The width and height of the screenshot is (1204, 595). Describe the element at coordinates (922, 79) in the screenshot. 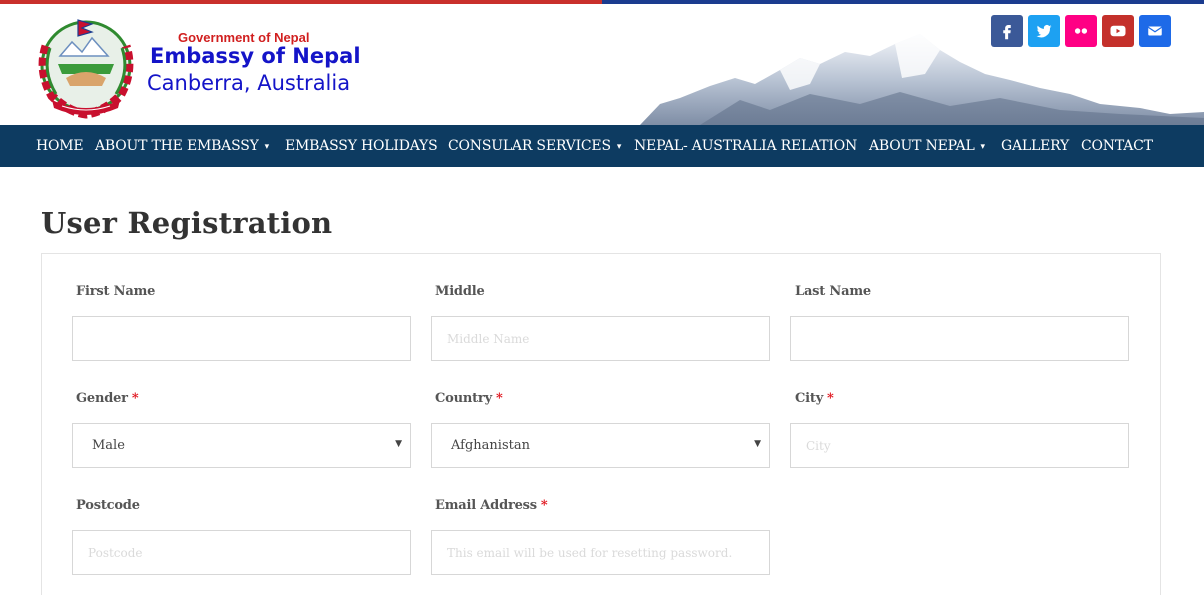

I see `mountain-banner-image` at that location.